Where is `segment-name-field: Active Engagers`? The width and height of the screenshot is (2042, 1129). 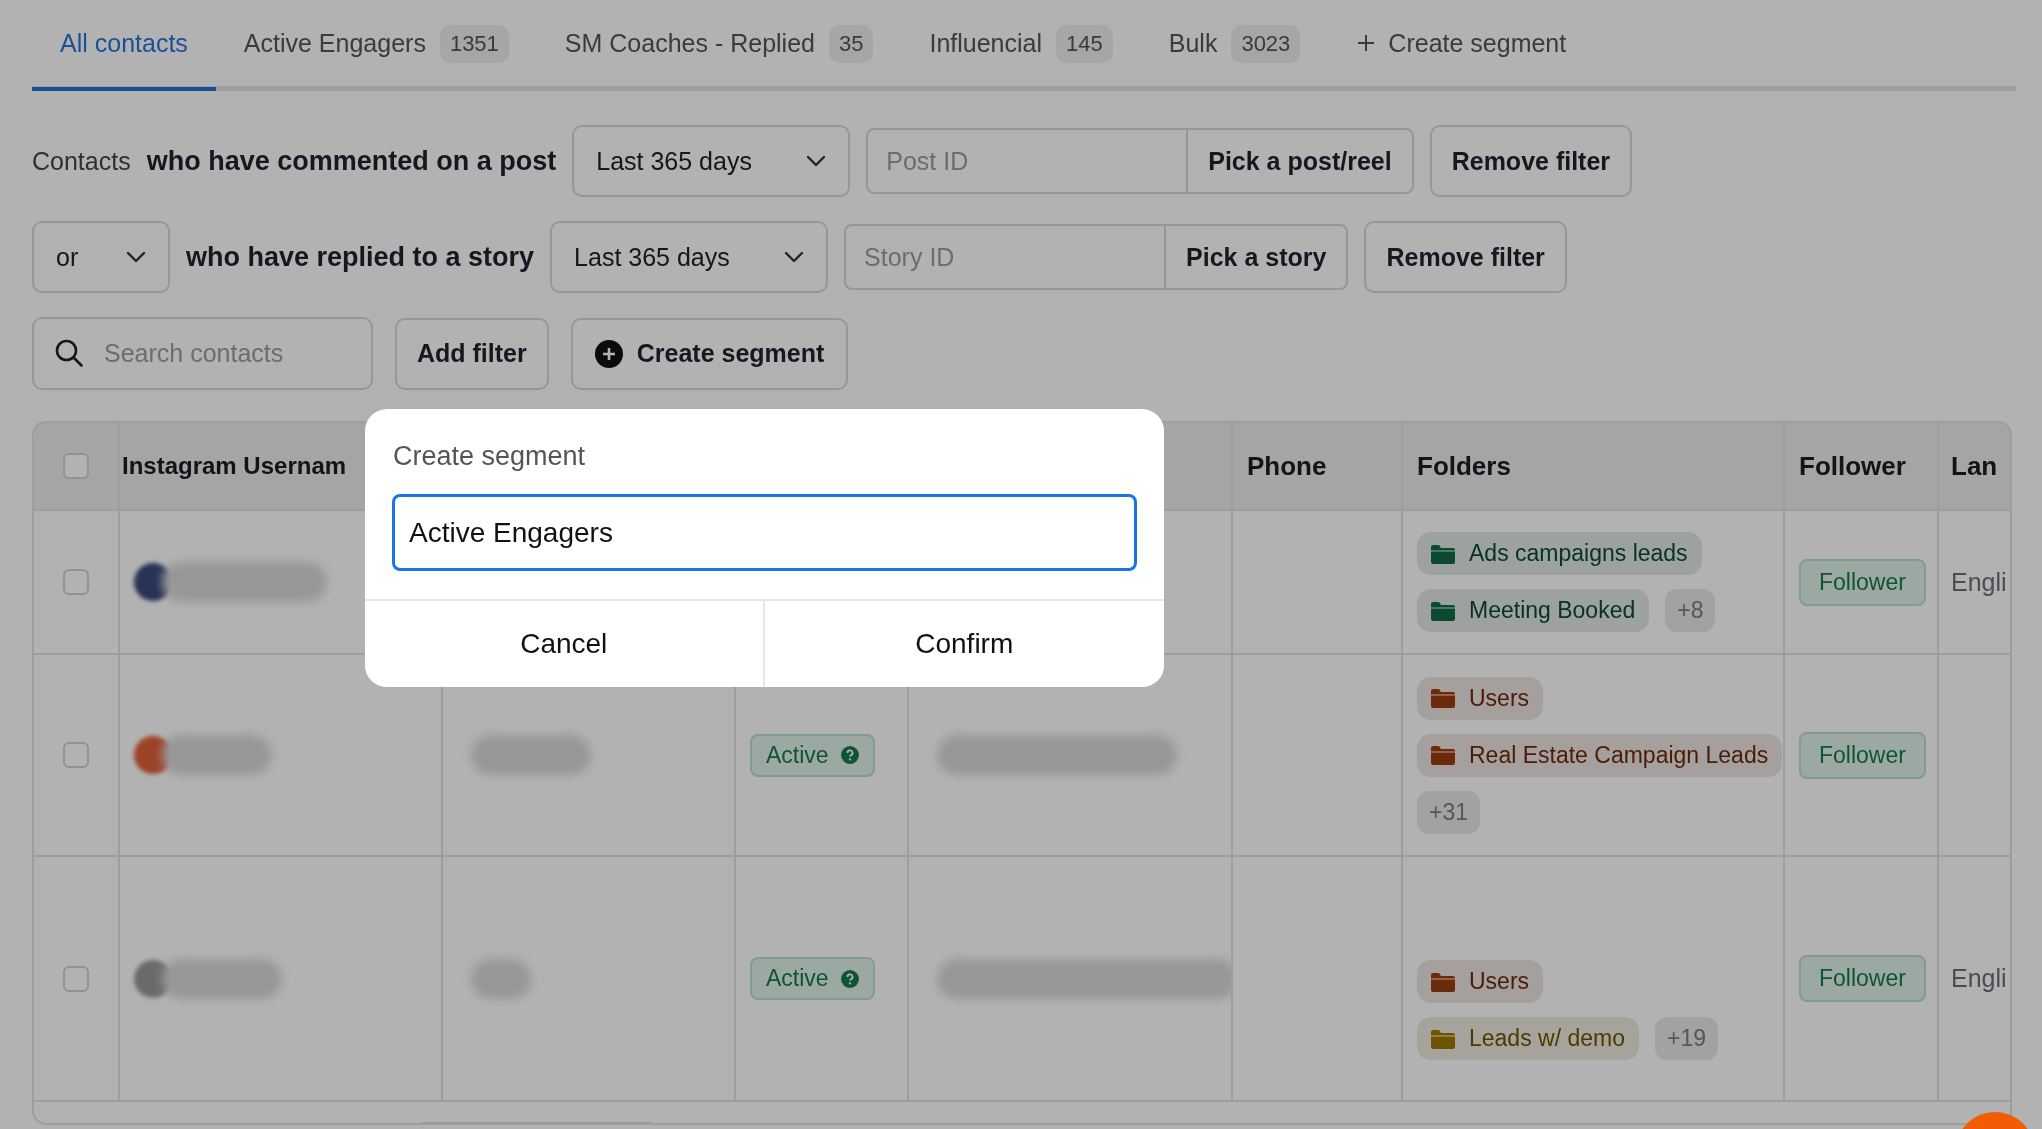 segment-name-field: Active Engagers is located at coordinates (764, 532).